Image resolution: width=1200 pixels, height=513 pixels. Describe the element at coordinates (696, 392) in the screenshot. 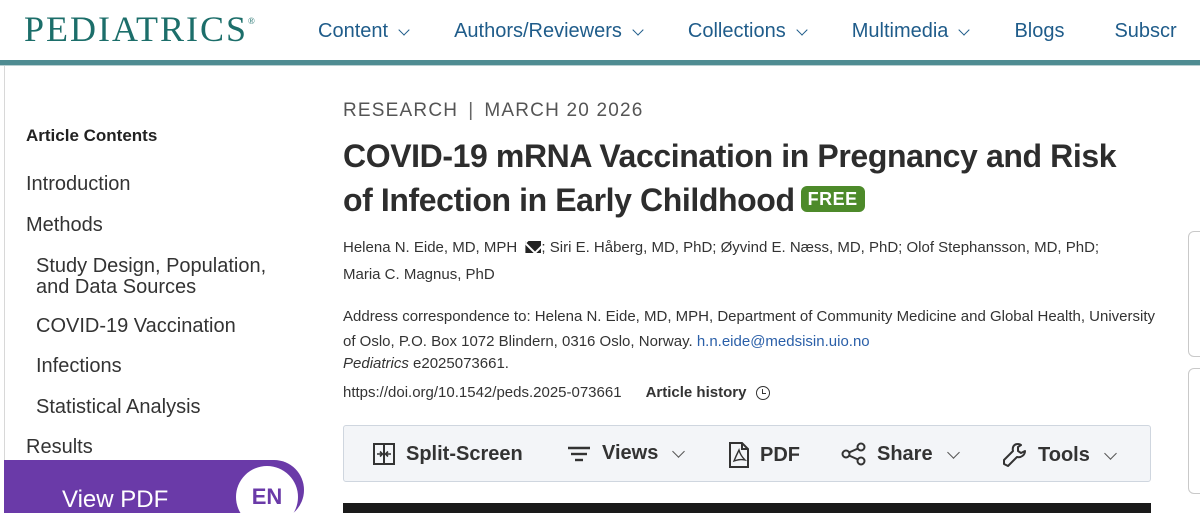

I see `article-history-label: Article history` at that location.